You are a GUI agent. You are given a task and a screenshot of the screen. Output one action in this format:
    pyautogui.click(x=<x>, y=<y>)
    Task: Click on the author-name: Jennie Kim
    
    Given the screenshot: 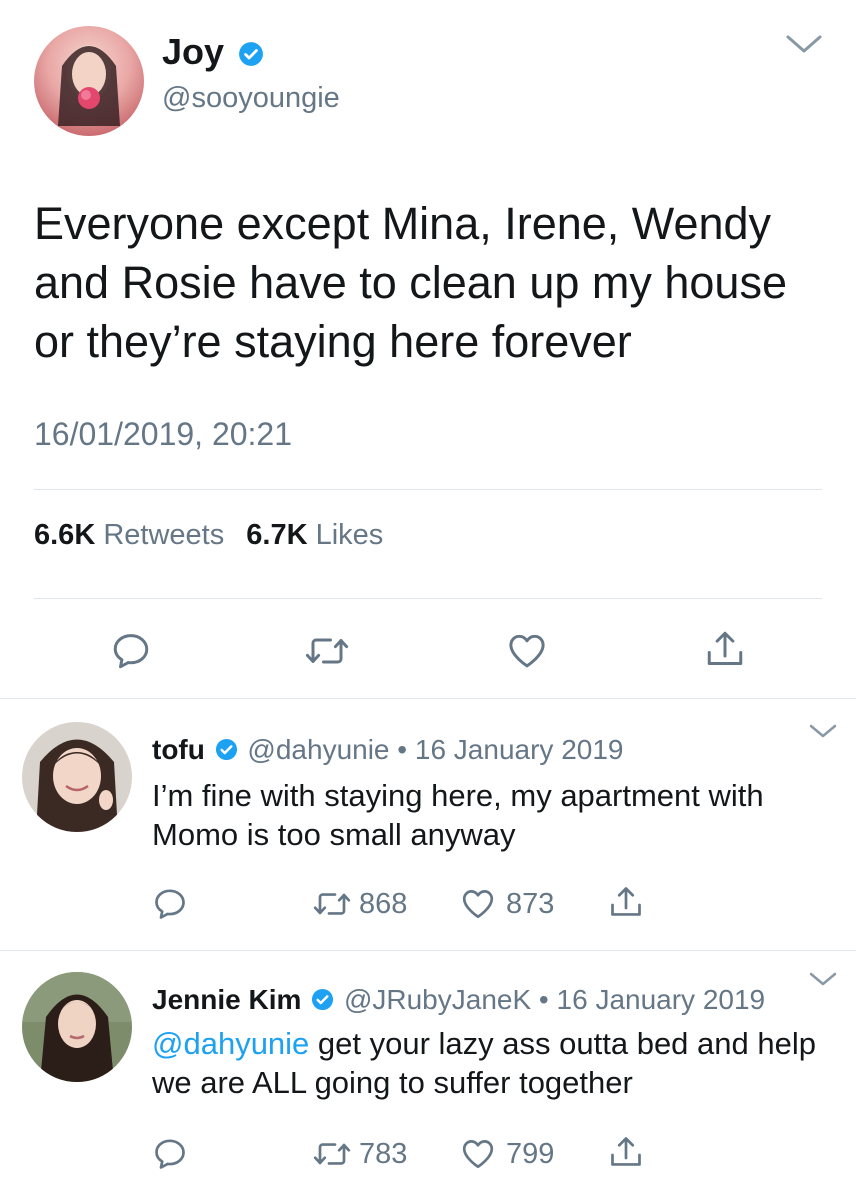 What is the action you would take?
    pyautogui.click(x=226, y=999)
    